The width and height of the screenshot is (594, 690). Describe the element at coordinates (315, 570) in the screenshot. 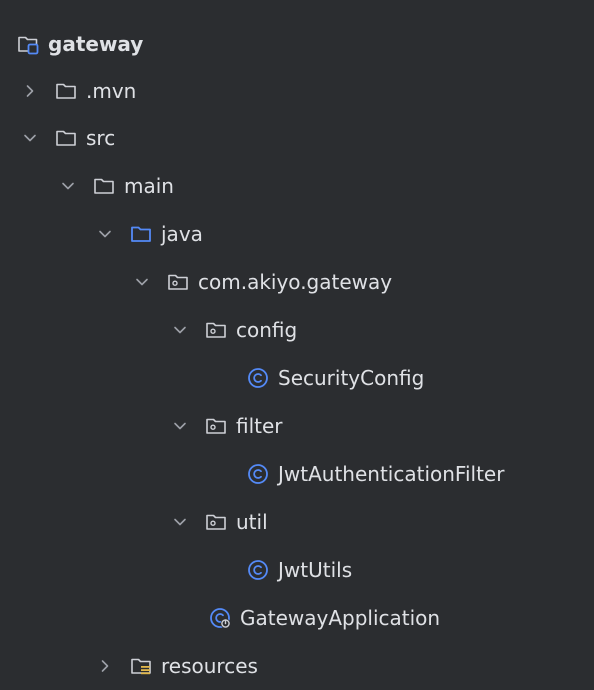

I see `tree-item-label: JwtUtils` at that location.